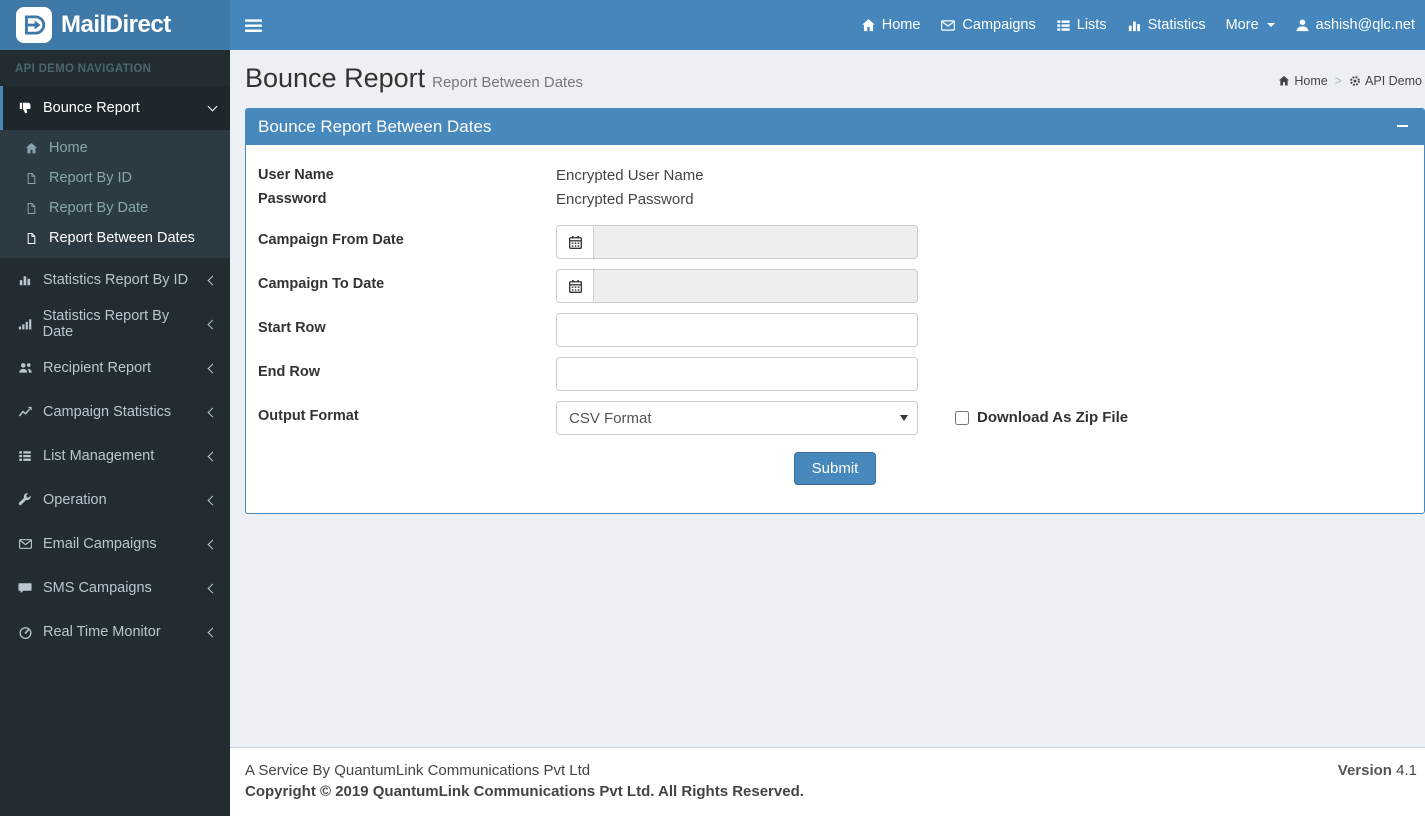  I want to click on gear-icon, so click(1355, 81).